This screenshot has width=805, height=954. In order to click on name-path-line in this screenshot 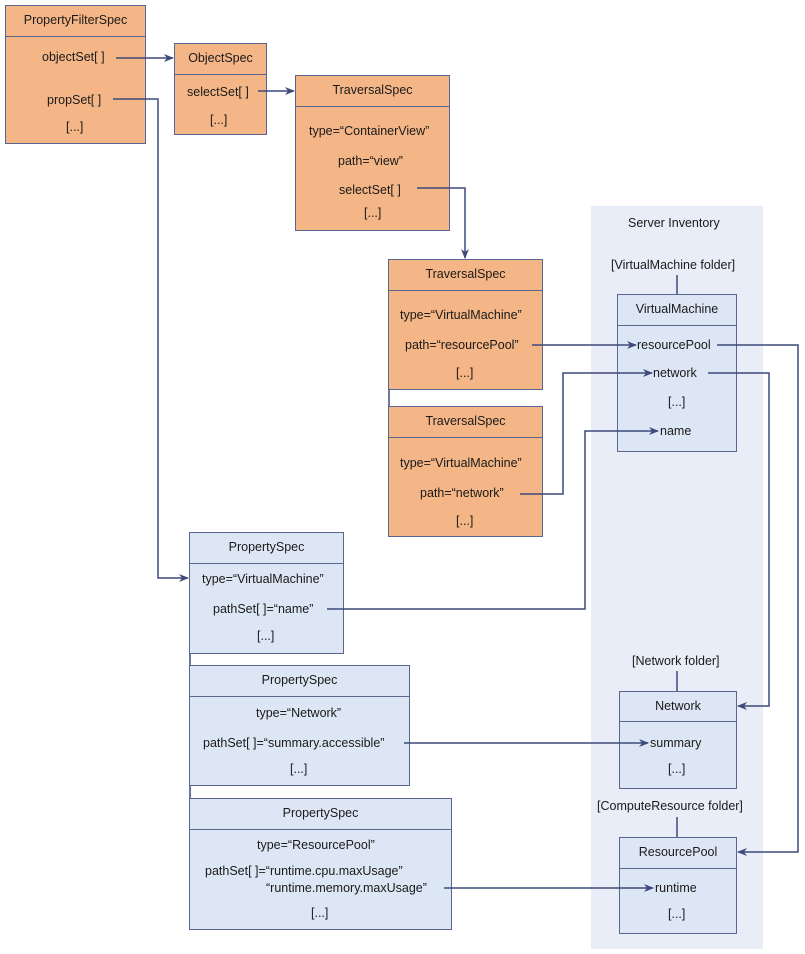, I will do `click(493, 518)`.